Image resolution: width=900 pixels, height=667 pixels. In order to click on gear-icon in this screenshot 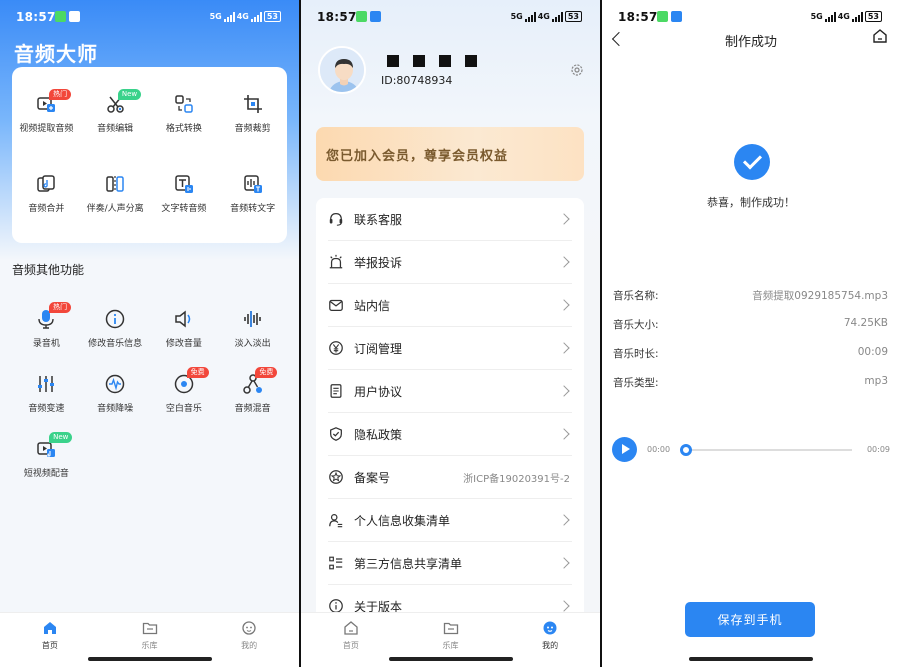, I will do `click(577, 70)`.